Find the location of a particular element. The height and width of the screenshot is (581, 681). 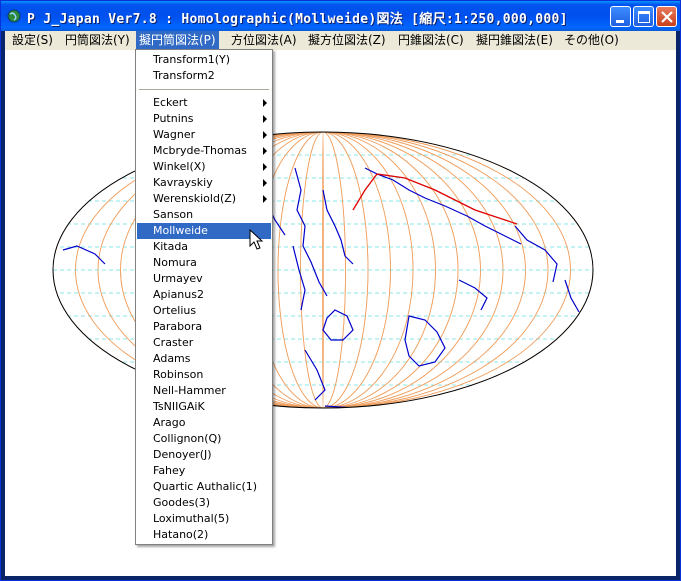

menu-item-eckert: Eckert is located at coordinates (204, 103).